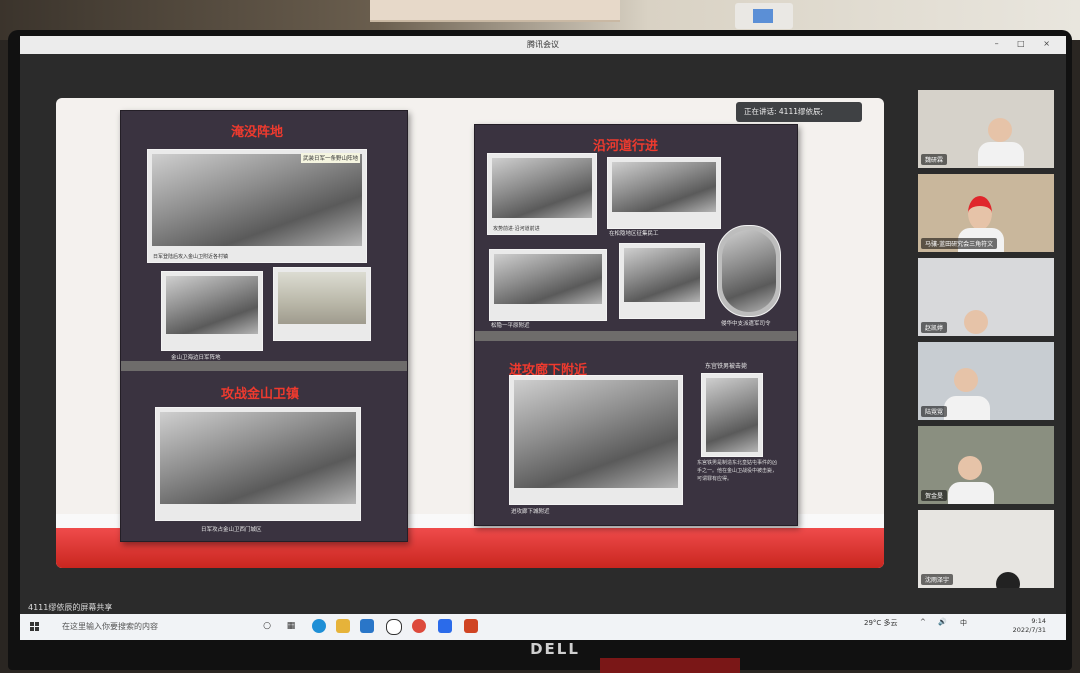  What do you see at coordinates (923, 622) in the screenshot?
I see `tray-chevron-icon: ^` at bounding box center [923, 622].